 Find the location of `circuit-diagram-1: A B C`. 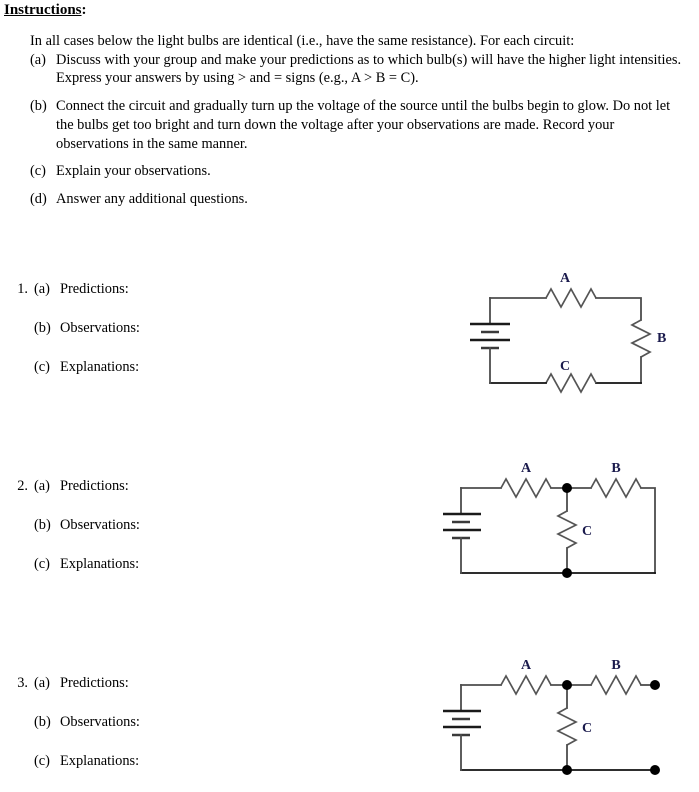

circuit-diagram-1: A B C is located at coordinates (571, 334).